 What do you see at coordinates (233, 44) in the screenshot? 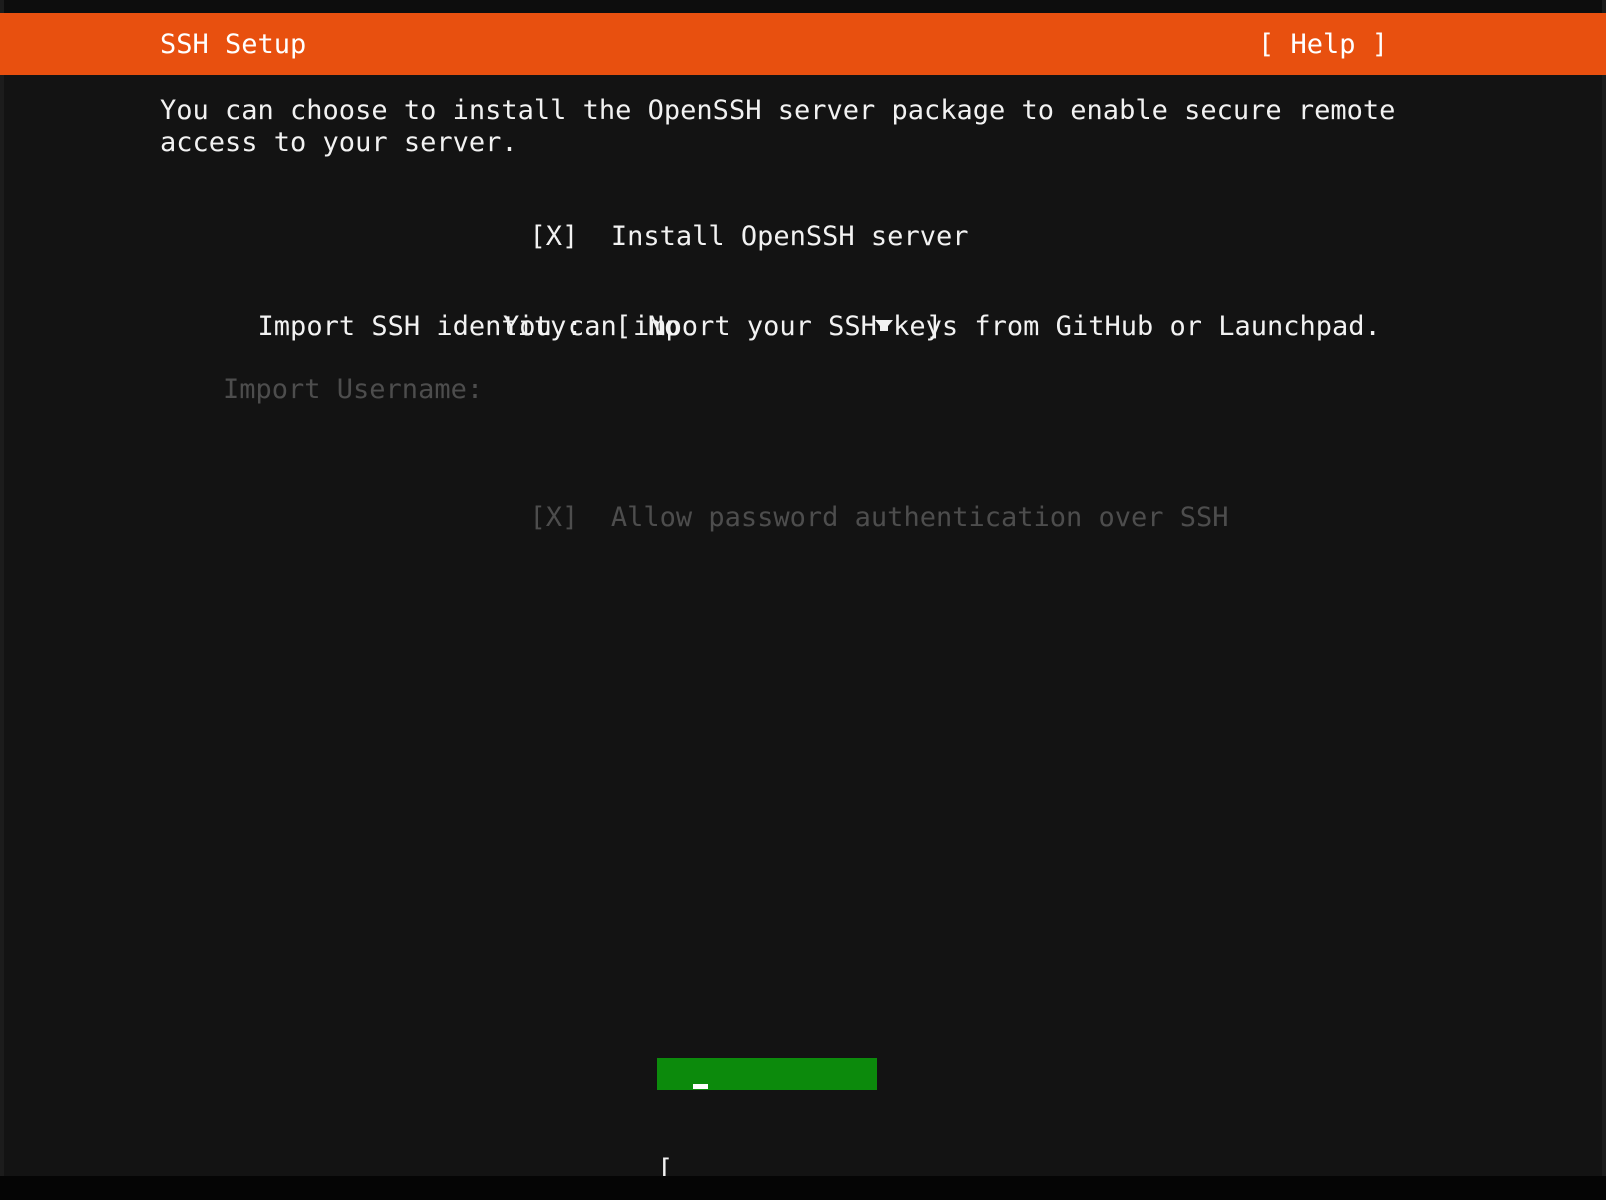
I see `page-title: SSH Setup` at bounding box center [233, 44].